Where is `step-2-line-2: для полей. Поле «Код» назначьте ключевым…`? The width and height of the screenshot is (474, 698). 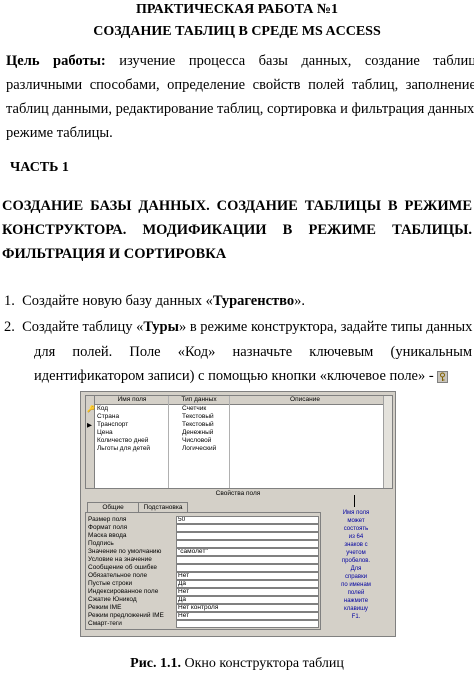
step-2-line-2: для полей. Поле «Код» назначьте ключевым… is located at coordinates (253, 352).